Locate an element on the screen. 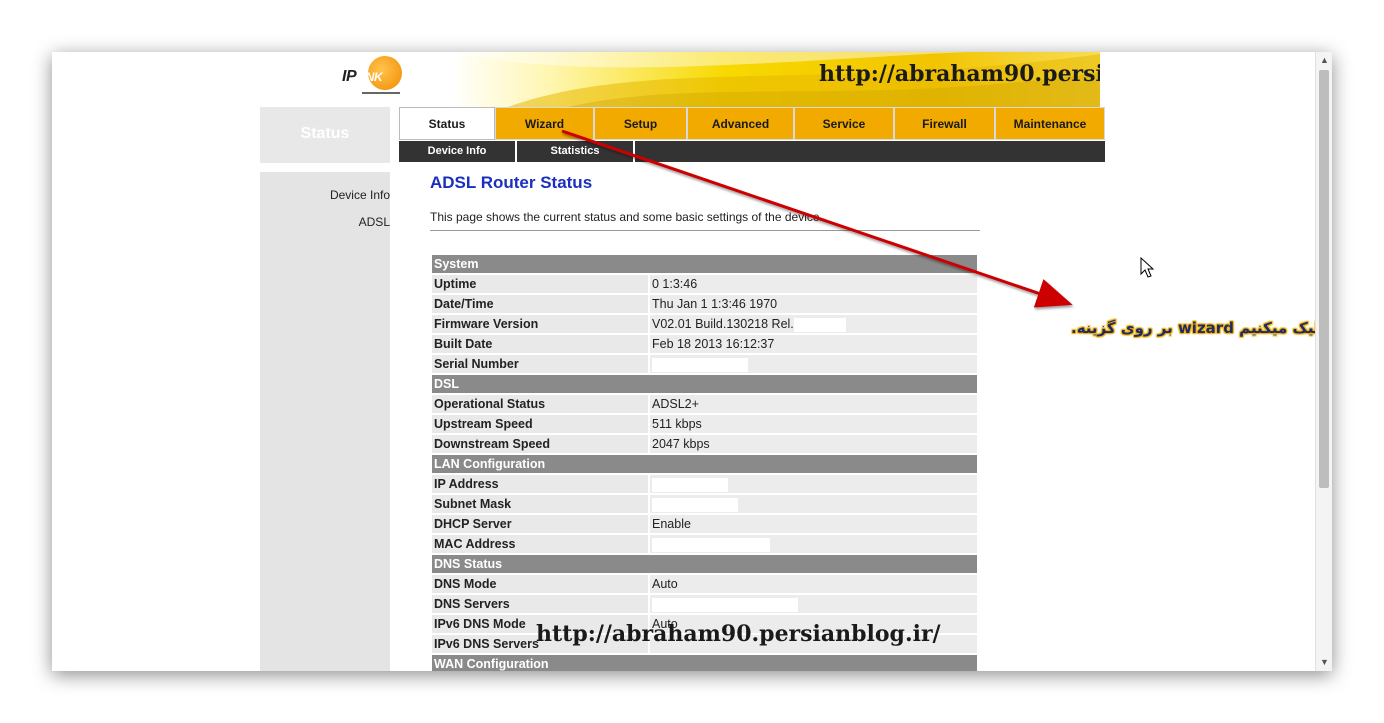 The image size is (1384, 723). subtab-device-info: Device Info is located at coordinates (458, 151).